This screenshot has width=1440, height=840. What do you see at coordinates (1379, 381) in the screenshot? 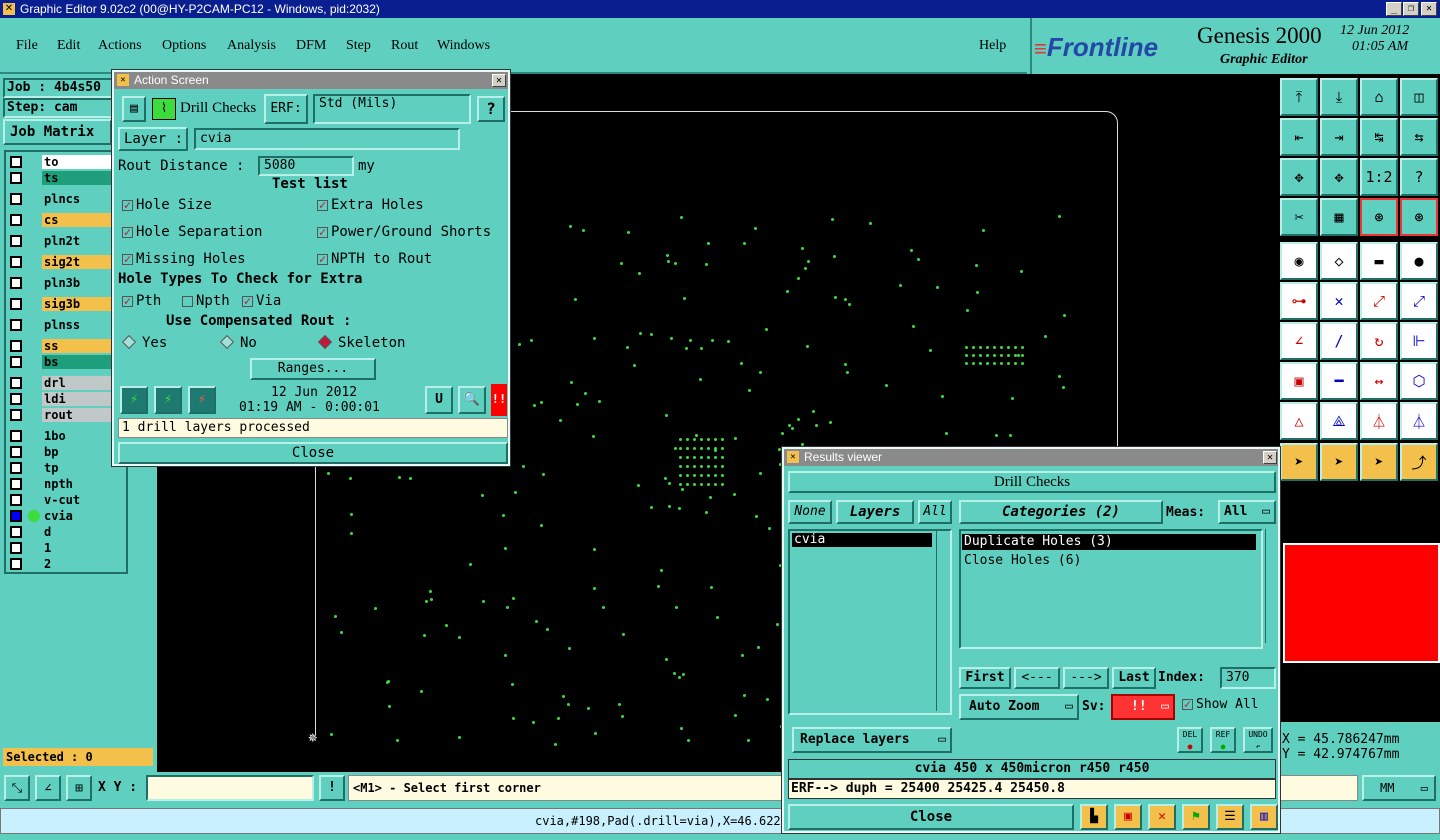
I see `resize-icon: ↔` at bounding box center [1379, 381].